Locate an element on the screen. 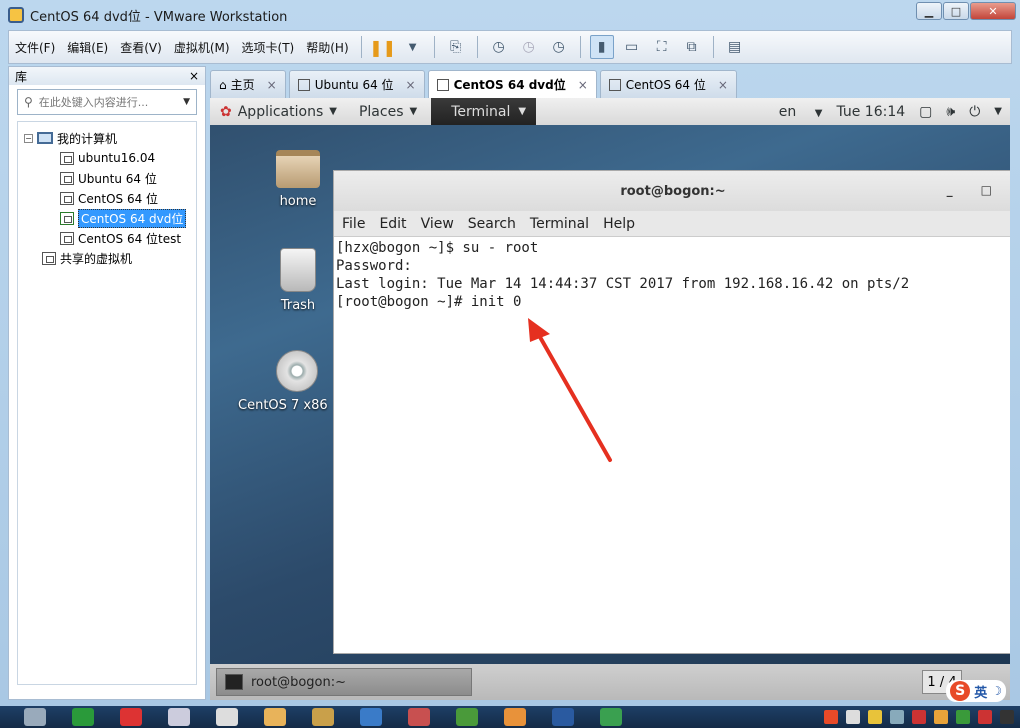 This screenshot has width=1020, height=728. moon-icon: ☽ is located at coordinates (996, 691).